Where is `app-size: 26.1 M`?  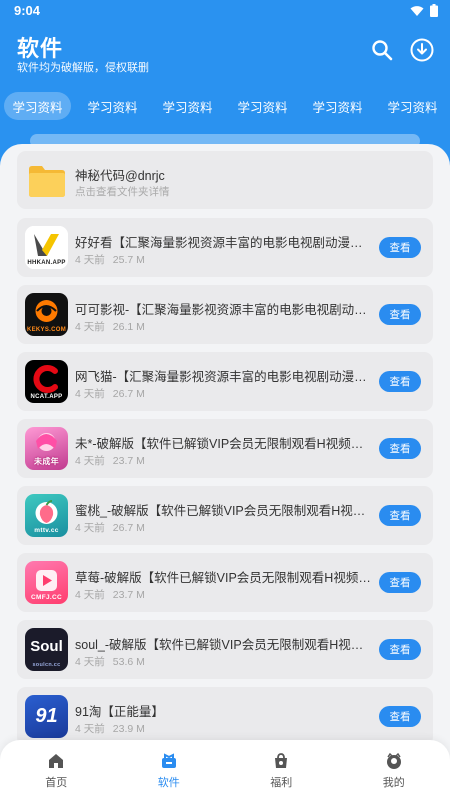
app-size: 26.1 M is located at coordinates (128, 327).